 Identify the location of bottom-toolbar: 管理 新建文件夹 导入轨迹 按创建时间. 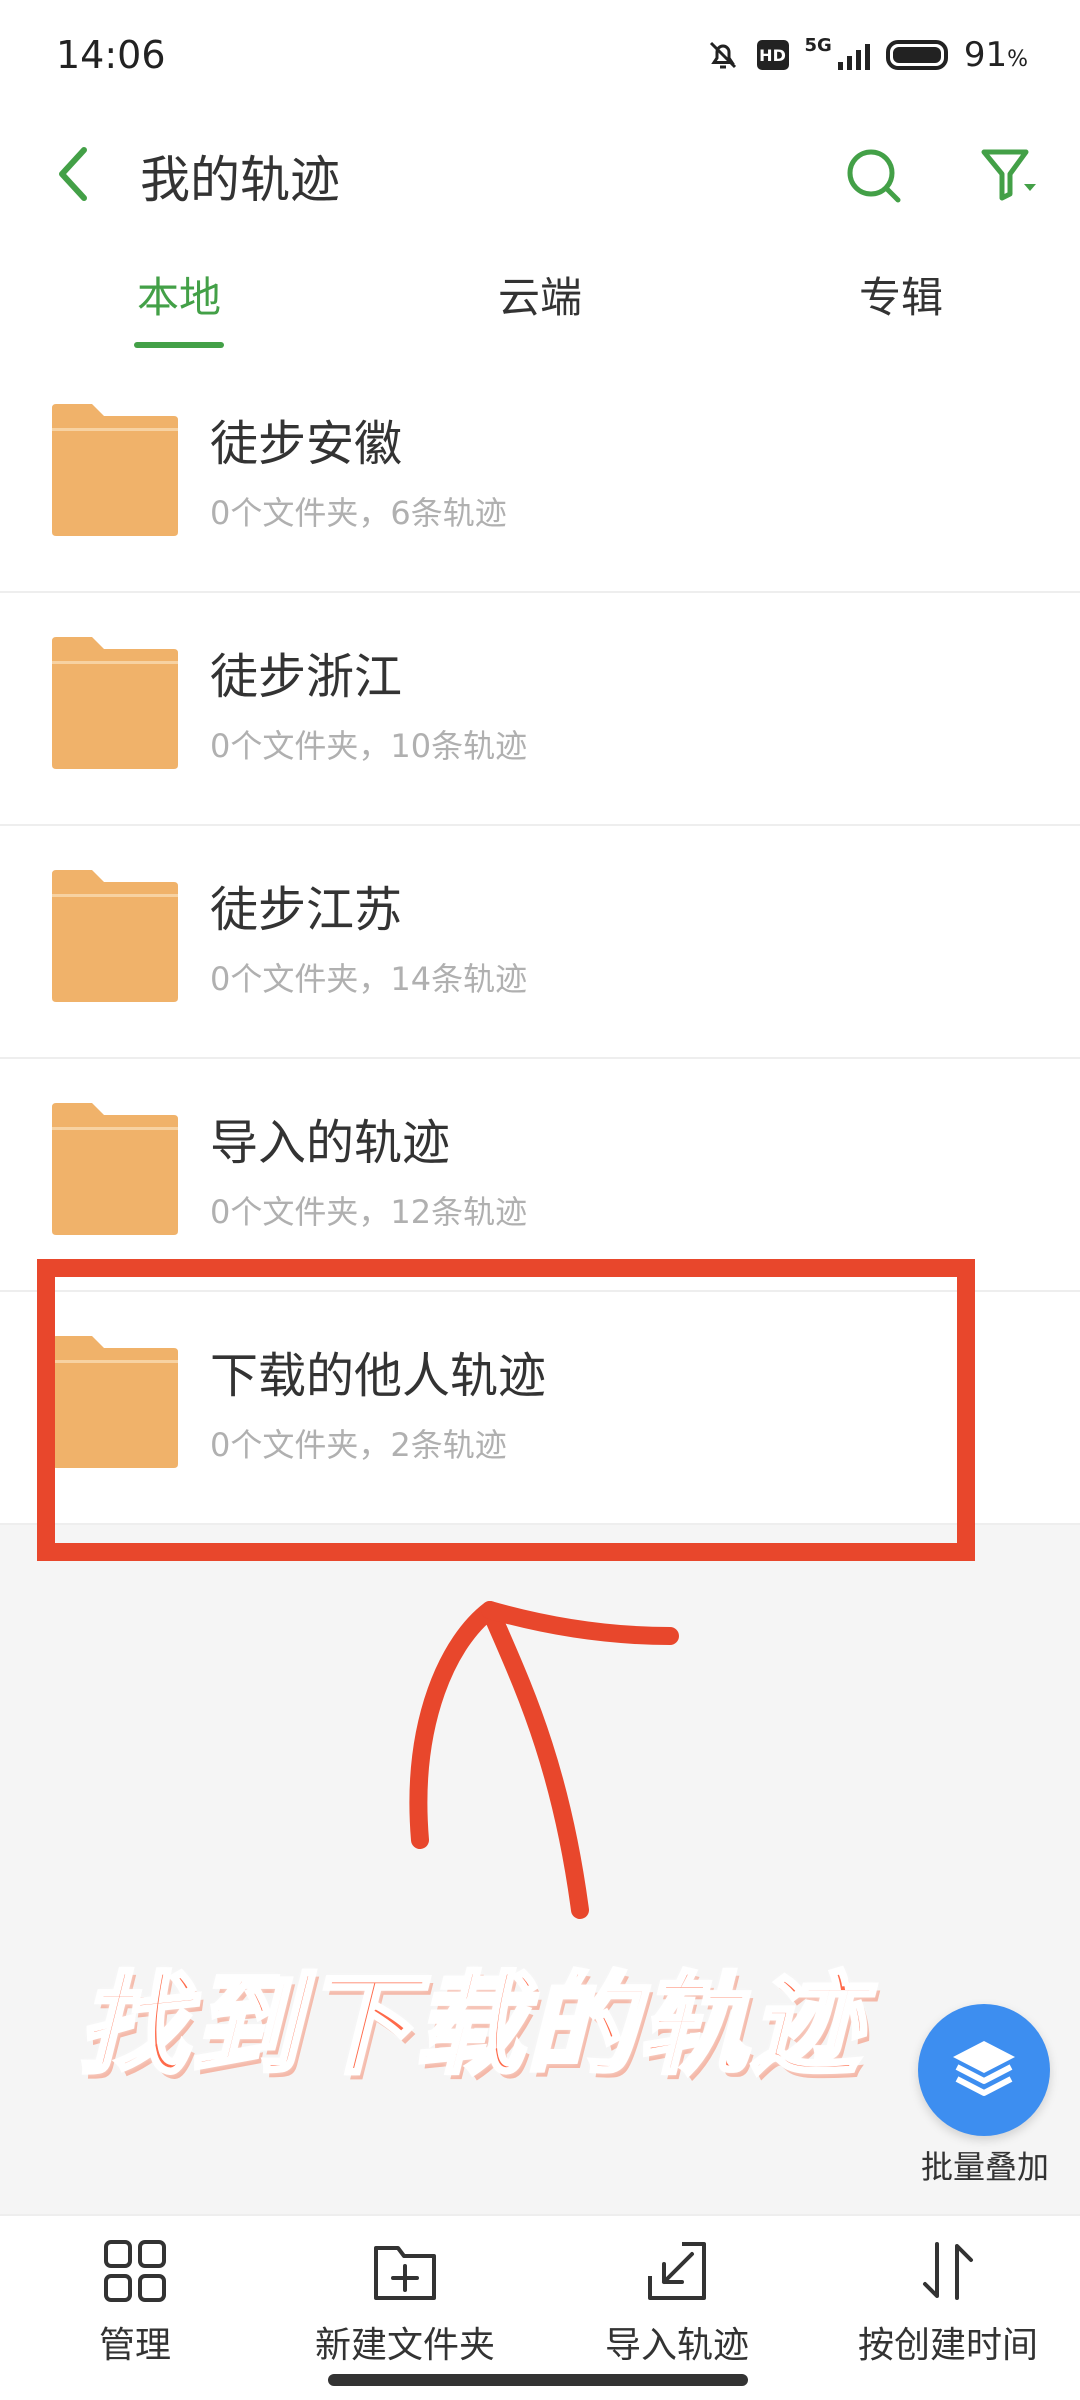
(540, 2307).